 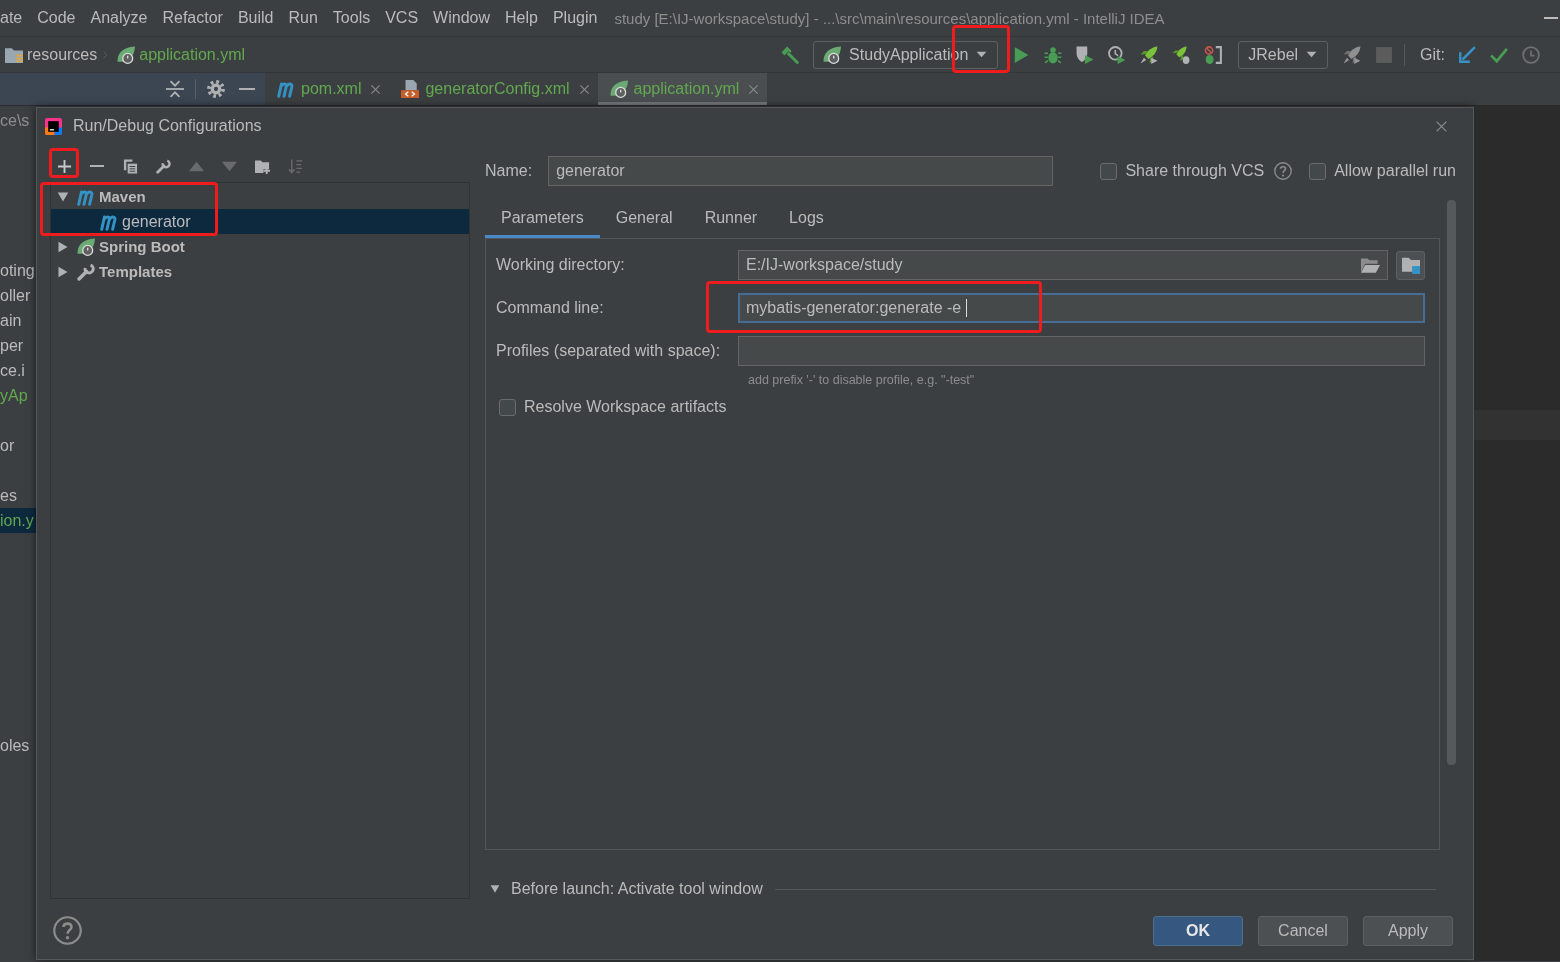 What do you see at coordinates (18, 445) in the screenshot?
I see `project-tree-row: or` at bounding box center [18, 445].